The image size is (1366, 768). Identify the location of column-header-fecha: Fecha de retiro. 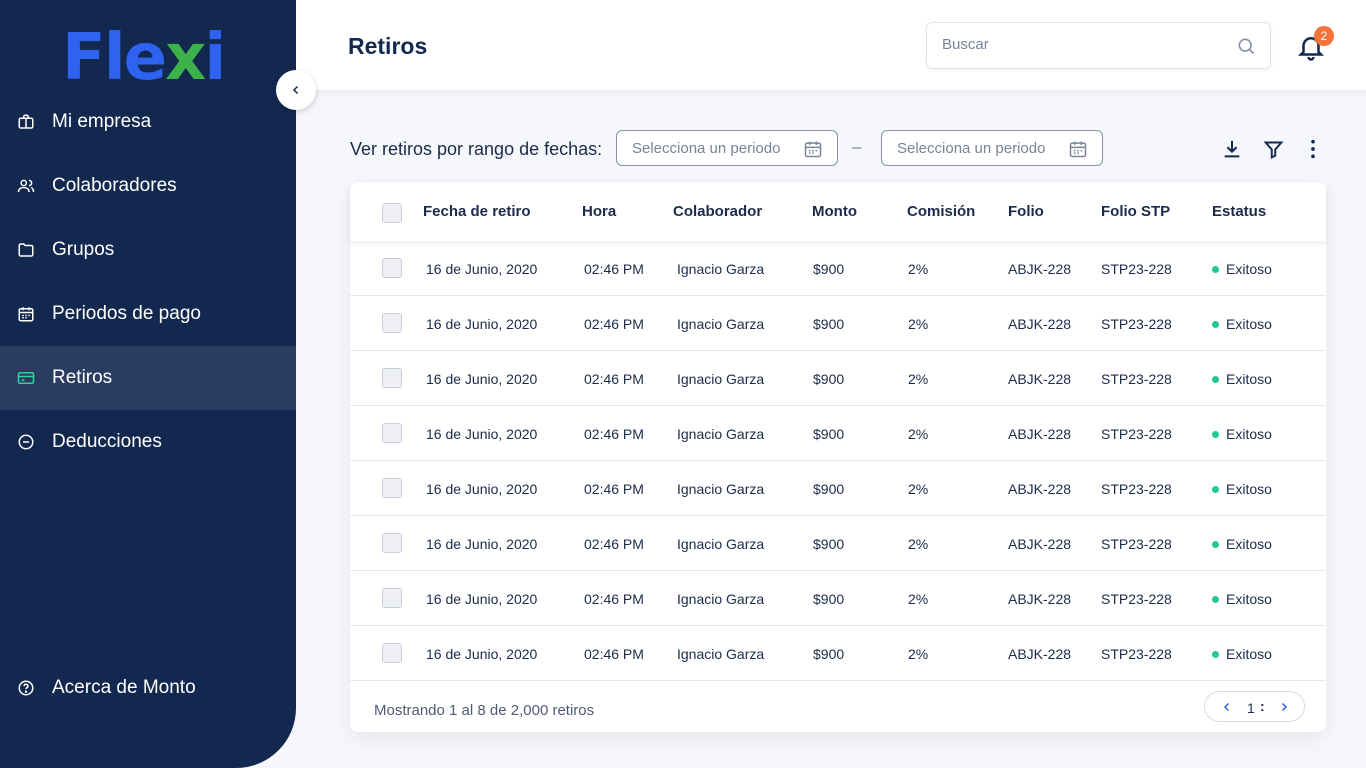
(477, 211).